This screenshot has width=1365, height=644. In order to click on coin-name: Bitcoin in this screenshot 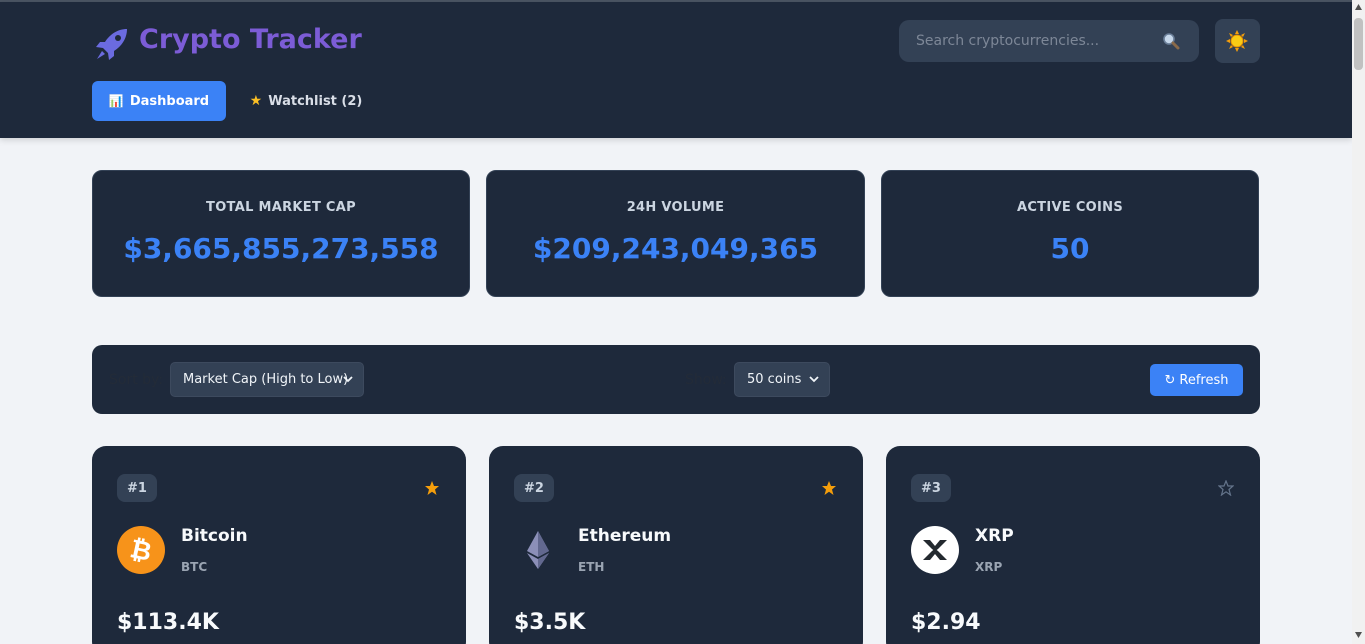, I will do `click(214, 536)`.